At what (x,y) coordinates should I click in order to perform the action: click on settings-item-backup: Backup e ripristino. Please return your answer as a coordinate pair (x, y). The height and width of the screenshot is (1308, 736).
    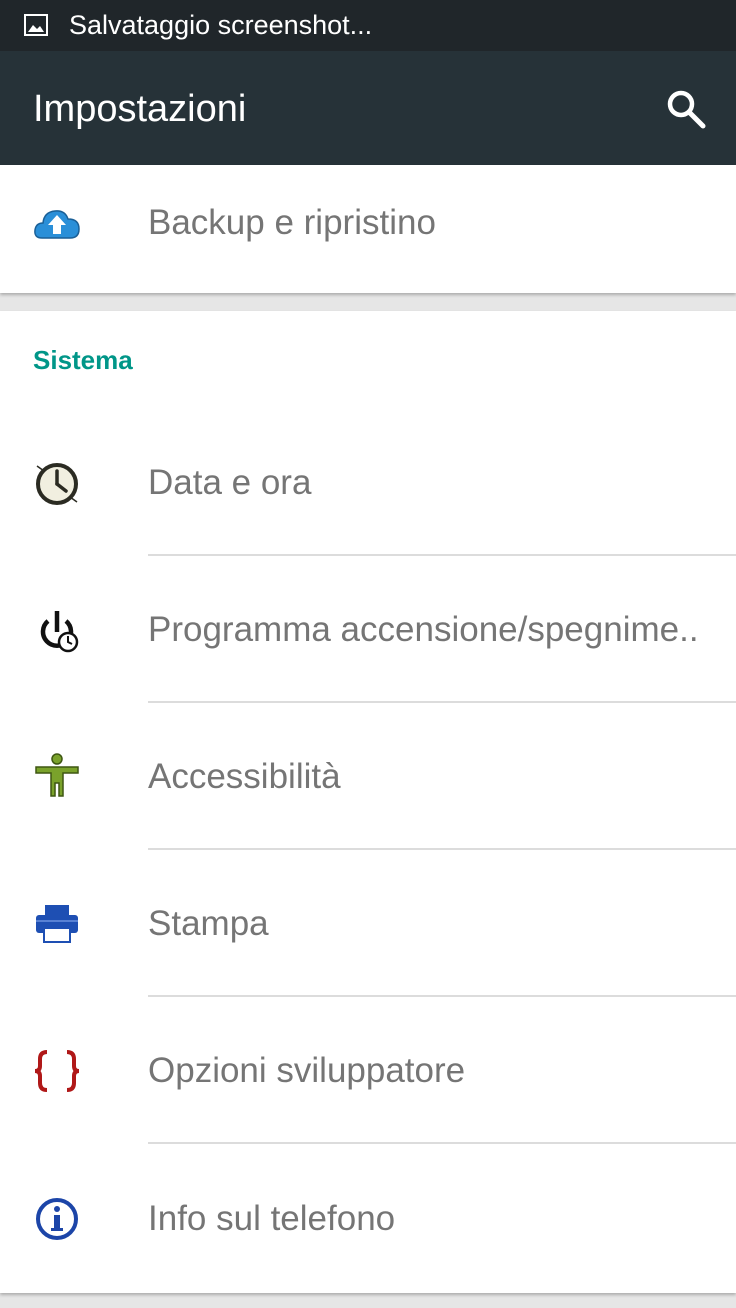
    Looking at the image, I should click on (368, 229).